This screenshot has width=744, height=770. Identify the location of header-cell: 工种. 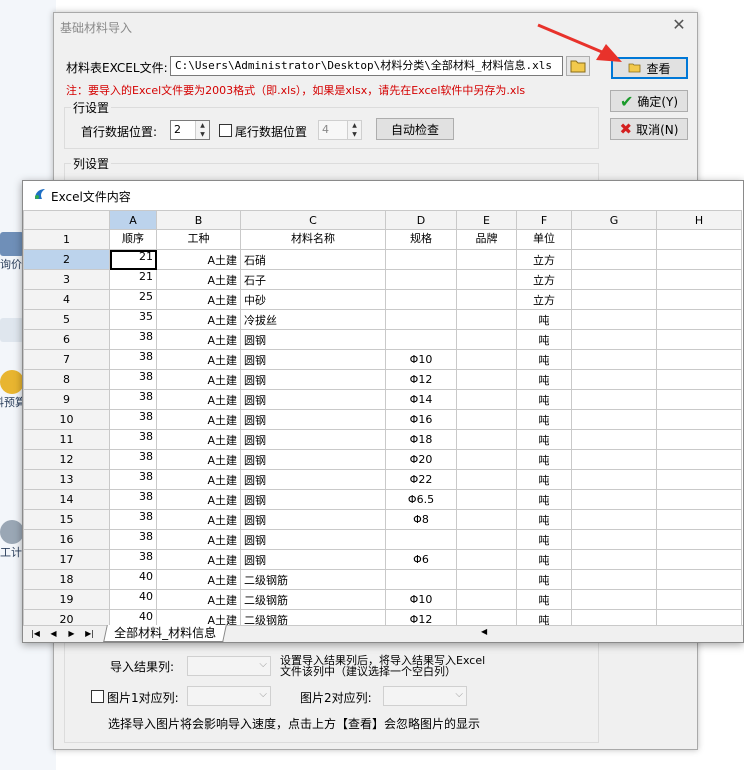
(198, 239).